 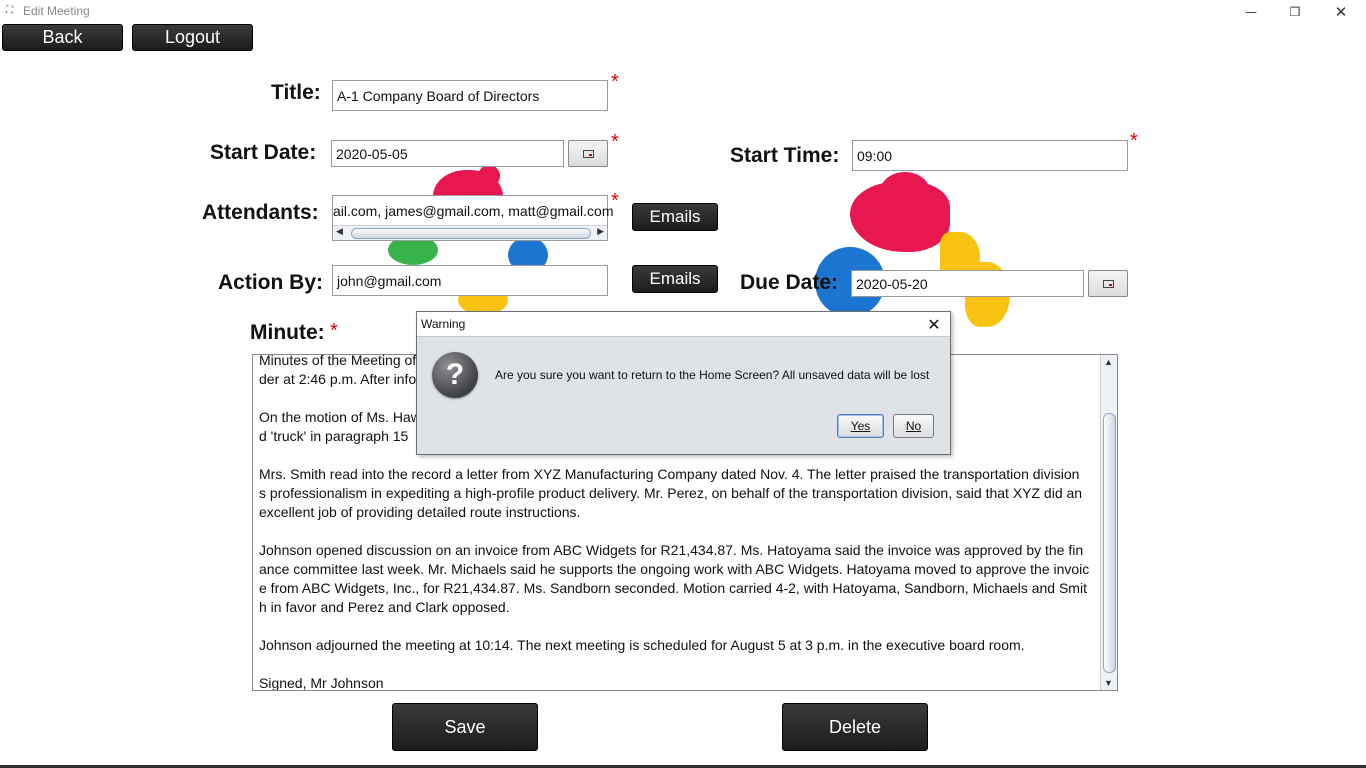 I want to click on scroll-down-icon: ▼, so click(x=1108, y=683).